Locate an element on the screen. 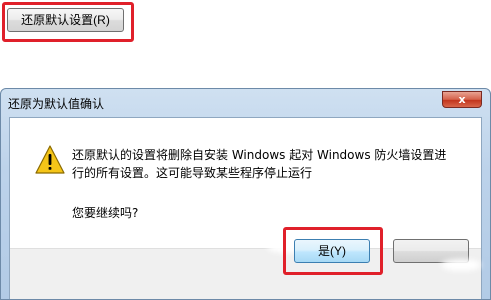 The image size is (491, 300). restore-defaults-button: 还原默认设置(R) is located at coordinates (65, 20).